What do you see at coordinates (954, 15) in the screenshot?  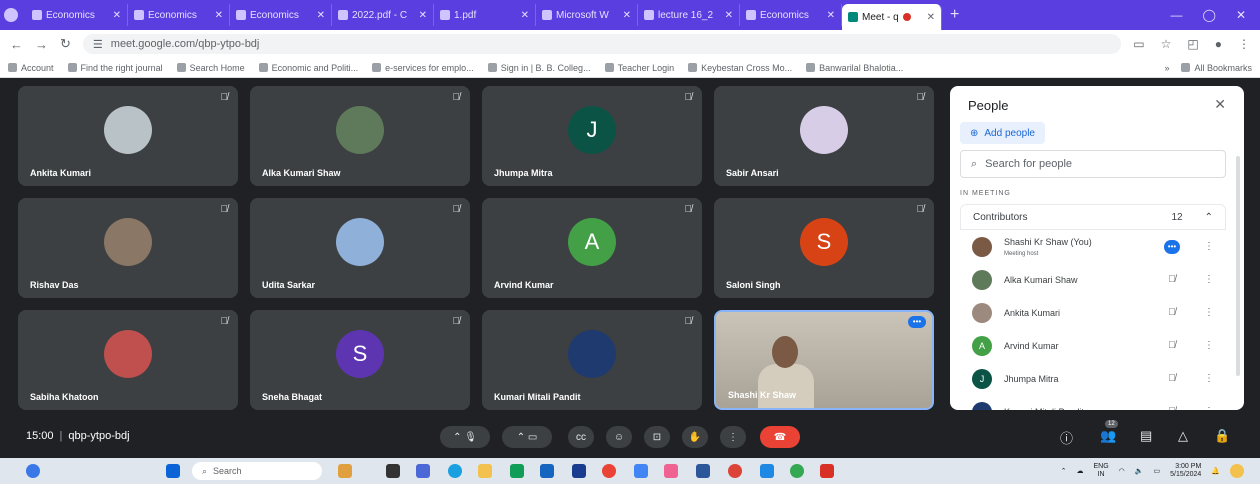 I see `new-tab-button: +` at bounding box center [954, 15].